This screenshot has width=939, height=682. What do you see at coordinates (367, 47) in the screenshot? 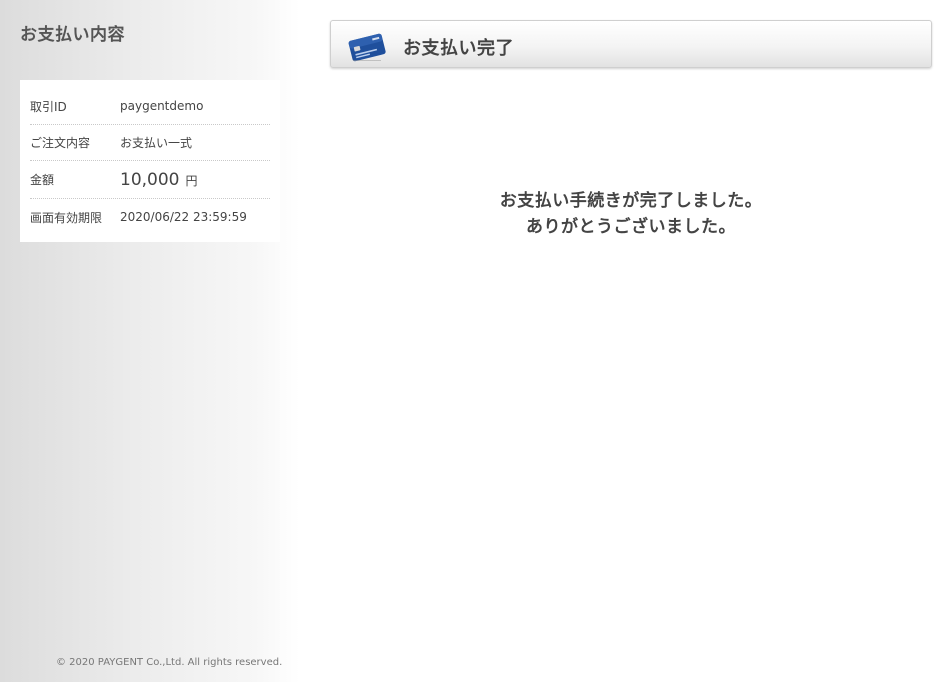
I see `credit-card-icon` at bounding box center [367, 47].